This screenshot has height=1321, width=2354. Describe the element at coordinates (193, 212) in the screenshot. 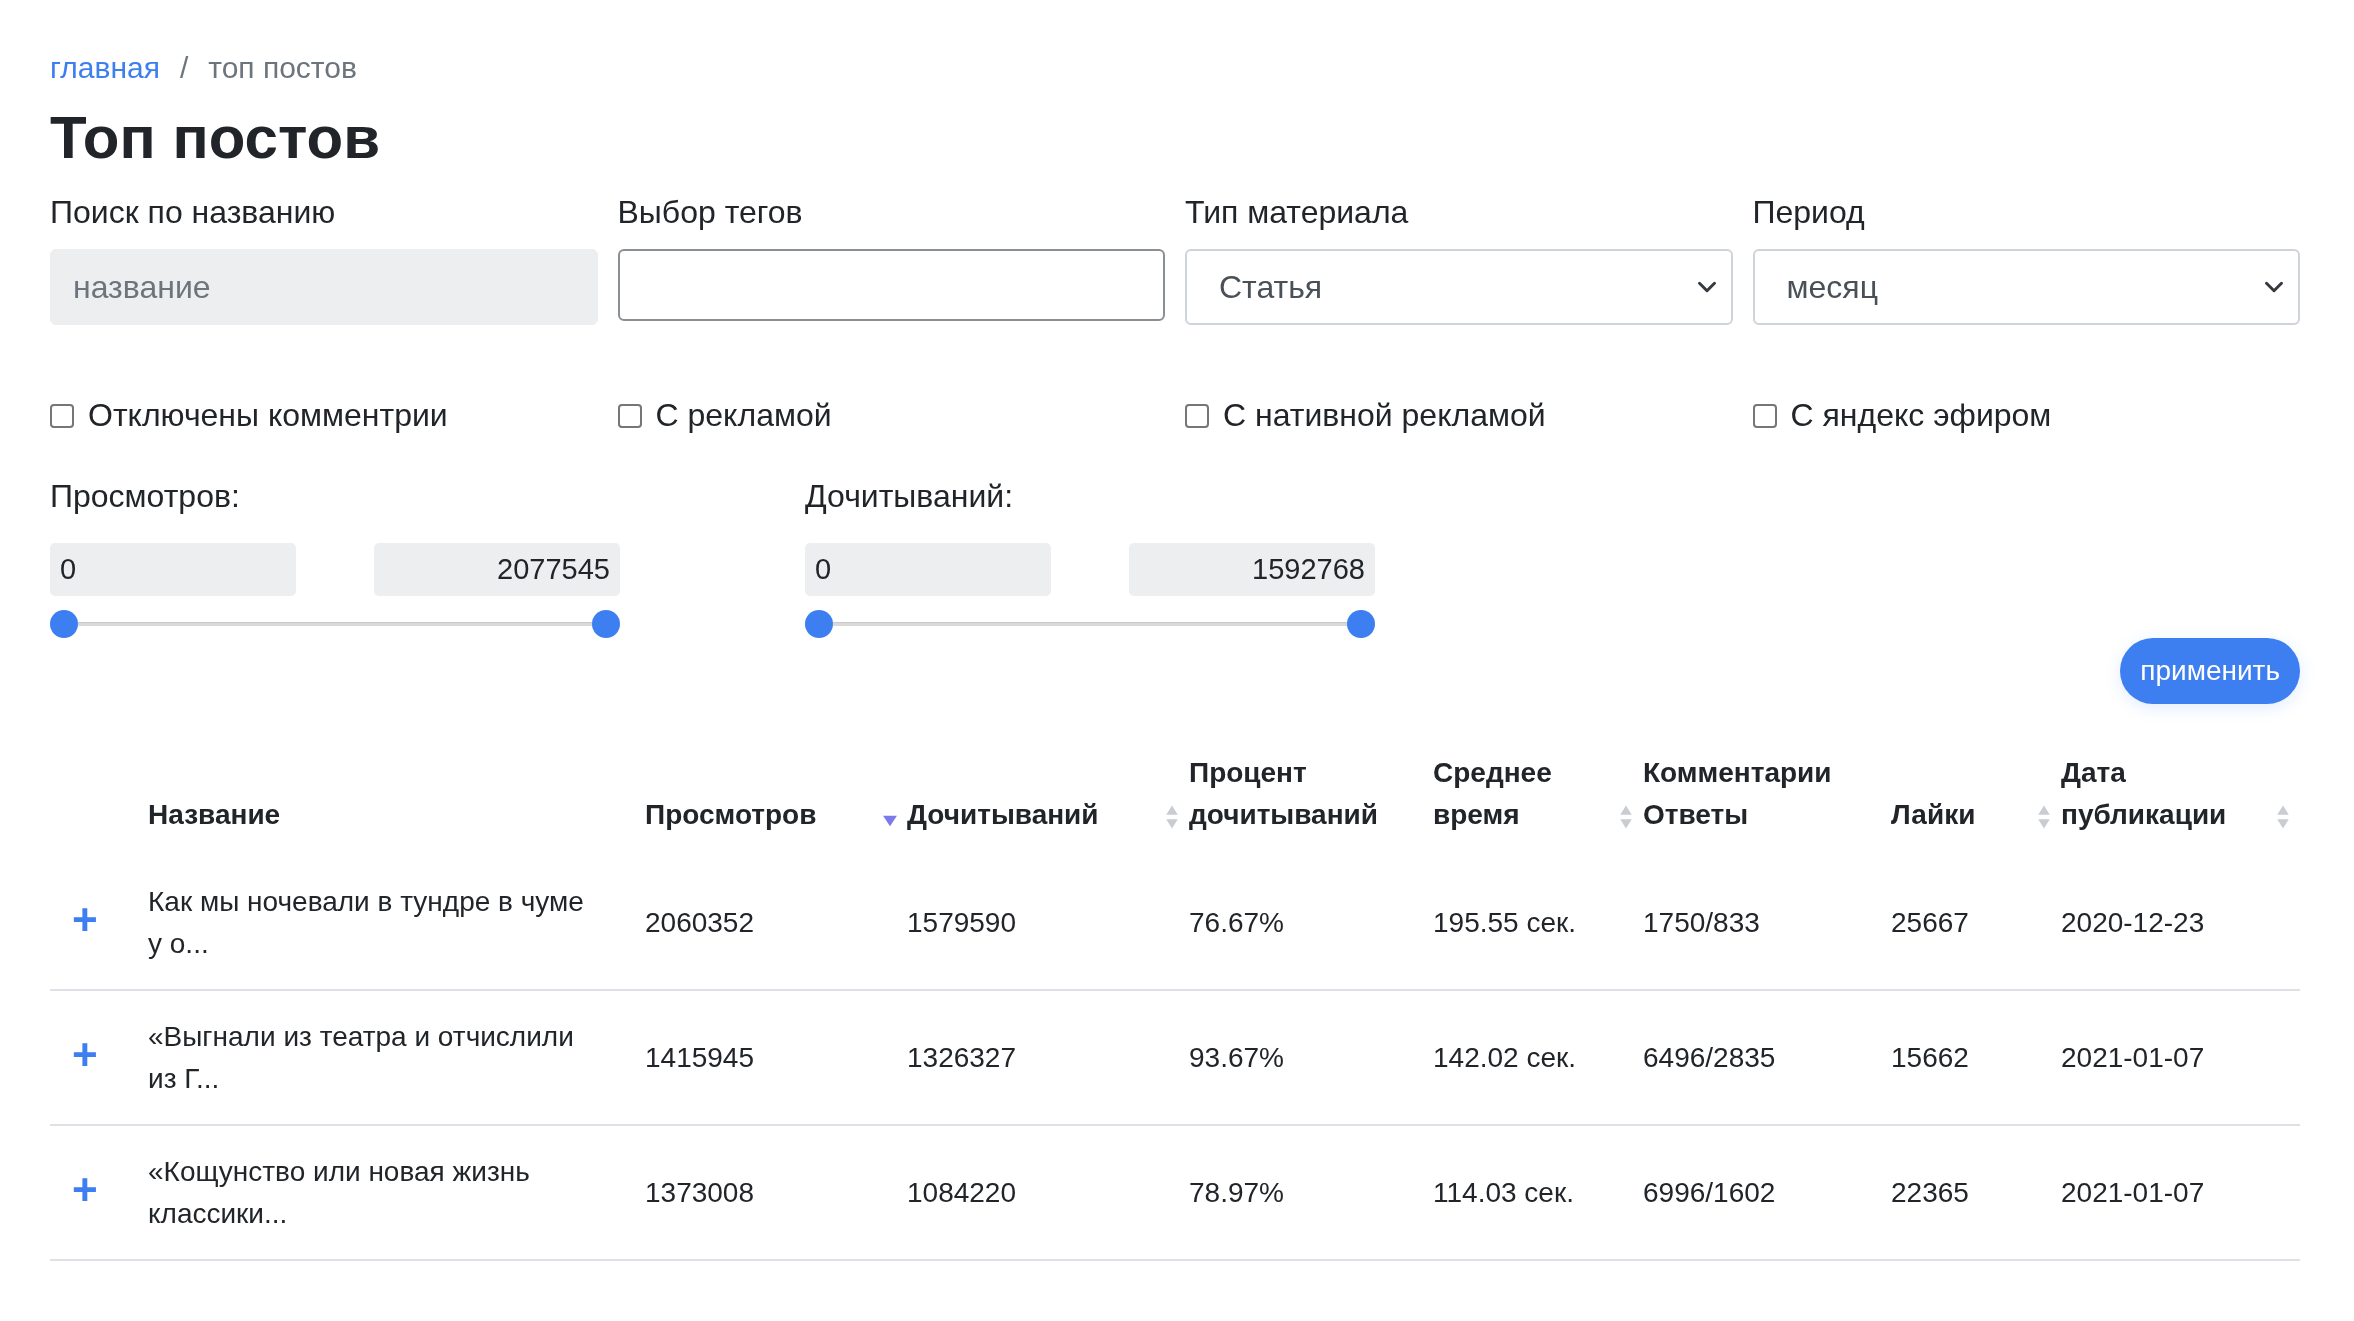

I see `field-label: Поиск по названию` at that location.